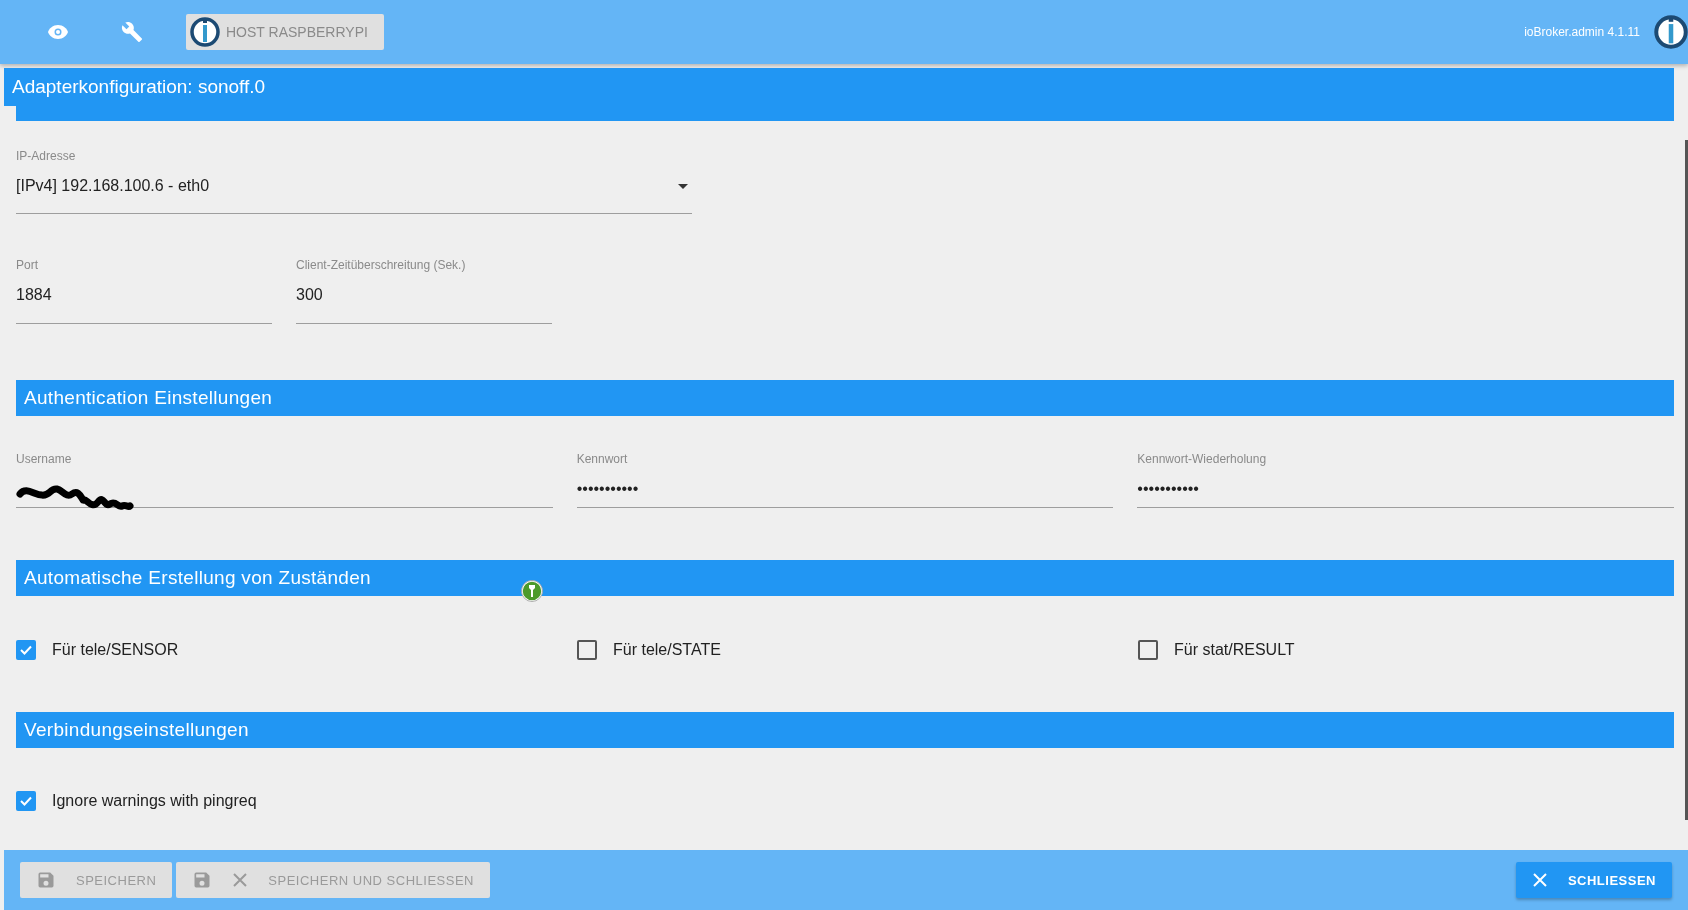  I want to click on dropdown-caret-icon, so click(683, 186).